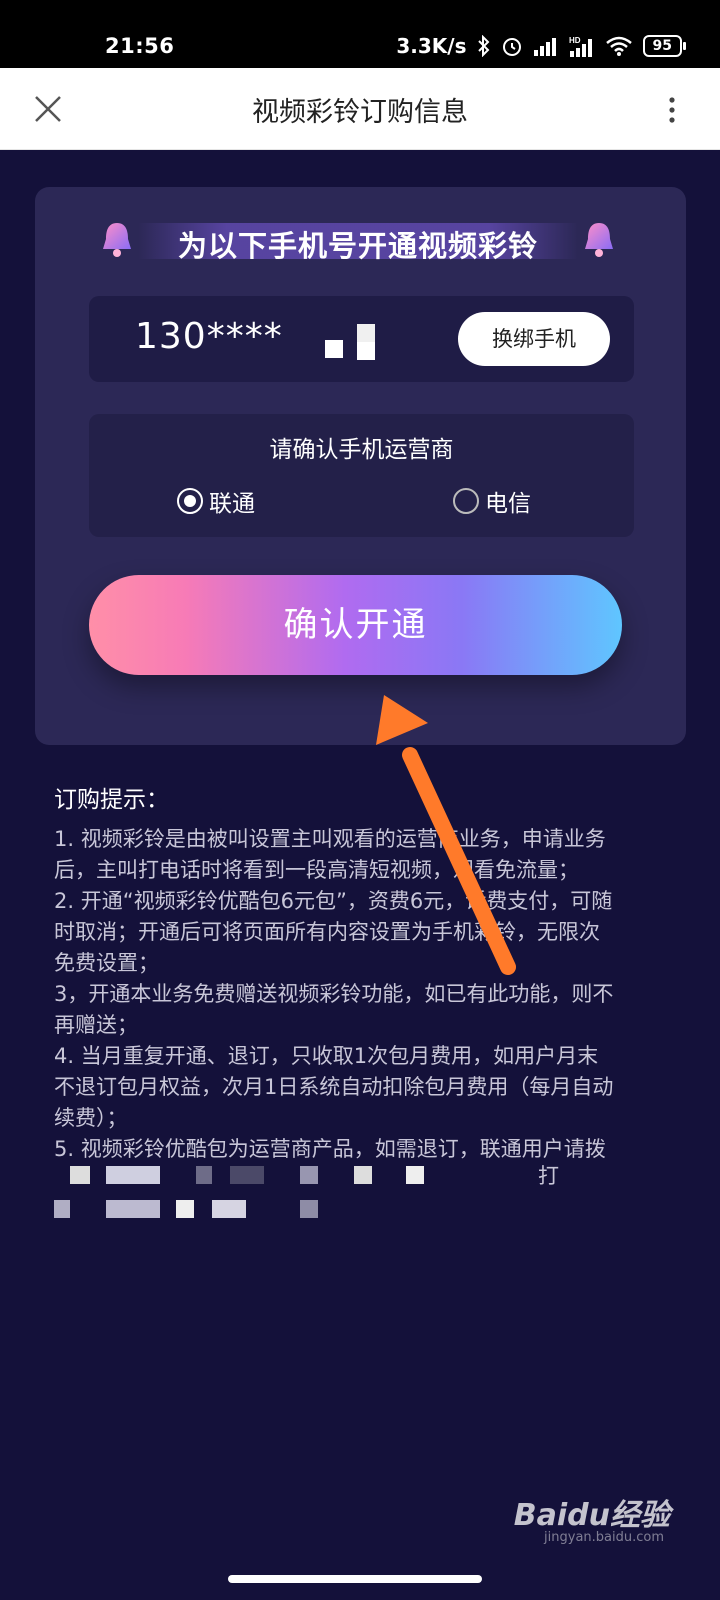 This screenshot has width=720, height=1600. What do you see at coordinates (360, 34) in the screenshot?
I see `status-bar: 21:56 3.3K/s HD 95` at bounding box center [360, 34].